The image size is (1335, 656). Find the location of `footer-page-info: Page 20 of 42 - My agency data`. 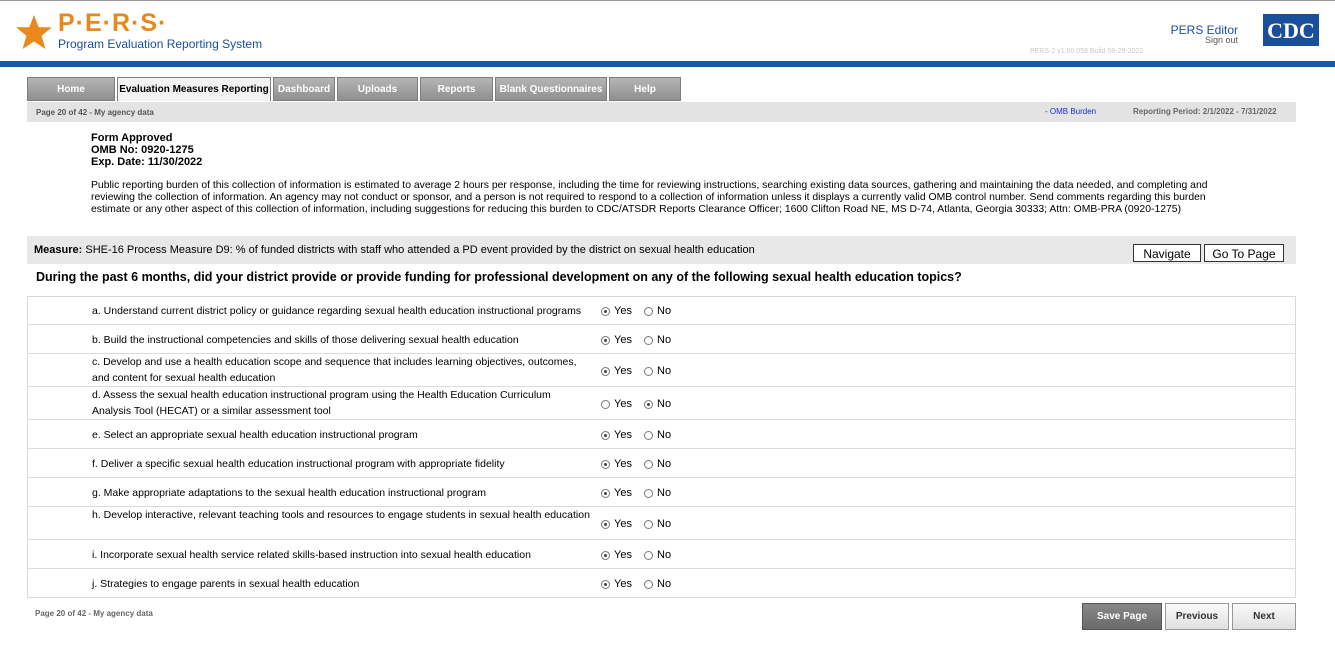

footer-page-info: Page 20 of 42 - My agency data is located at coordinates (94, 613).